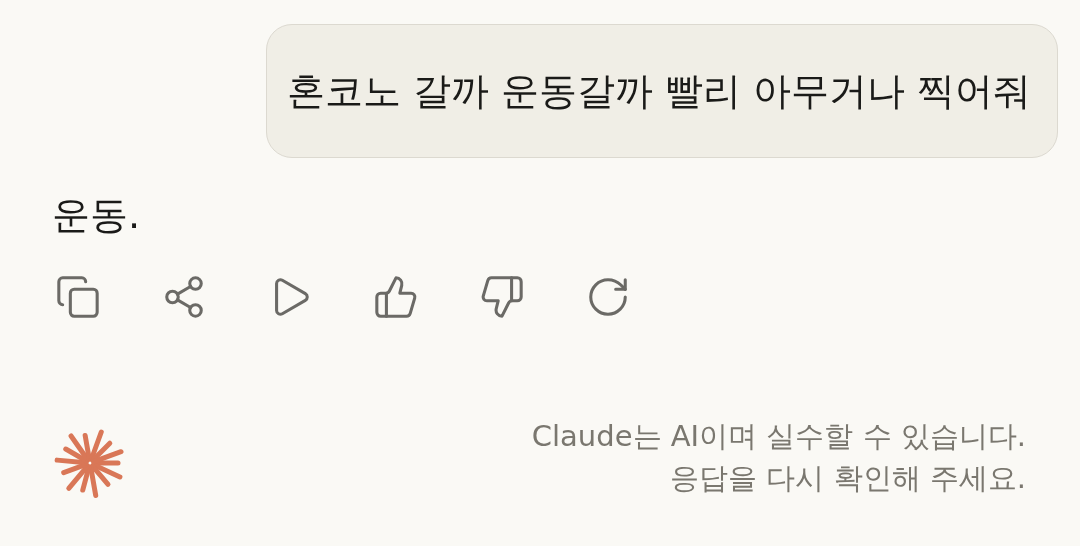  Describe the element at coordinates (848, 478) in the screenshot. I see `disclaimer-text: 응답을 다시 확인해 주세요.` at that location.